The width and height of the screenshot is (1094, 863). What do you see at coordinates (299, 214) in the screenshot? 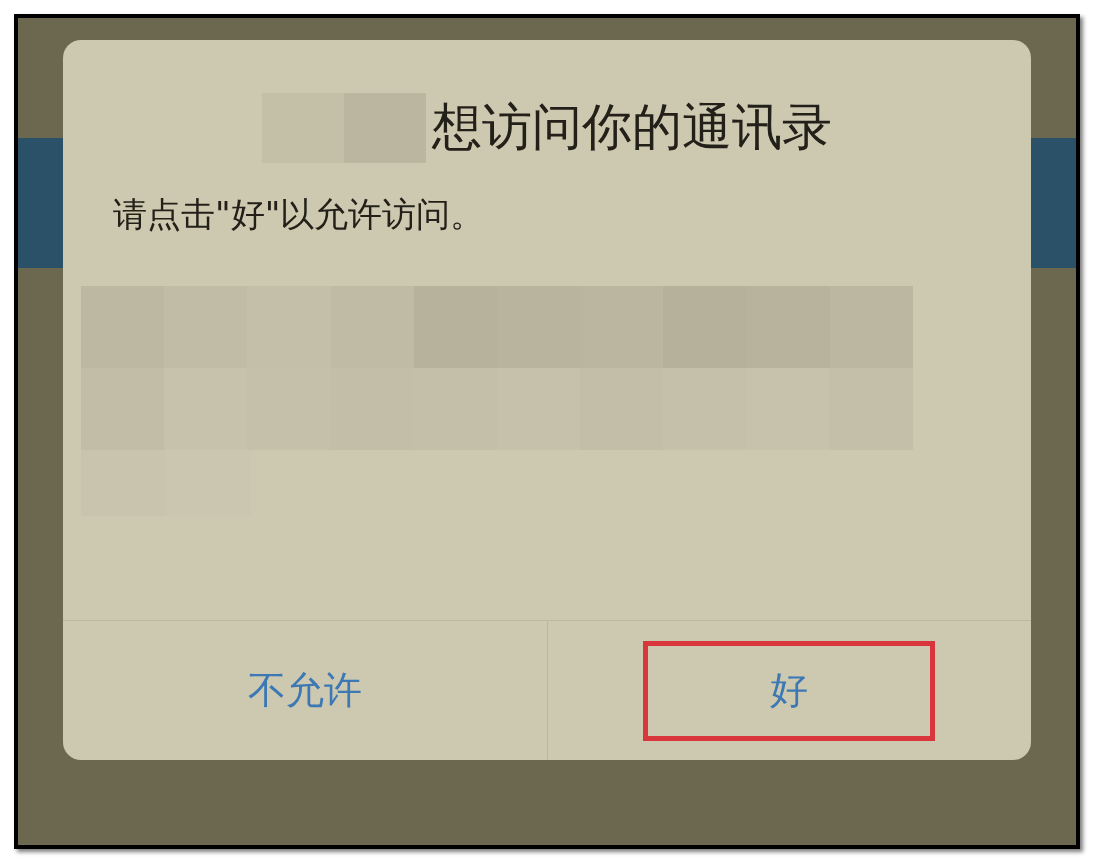
I see `alert-message: 请点击"好"以允许访问。` at bounding box center [299, 214].